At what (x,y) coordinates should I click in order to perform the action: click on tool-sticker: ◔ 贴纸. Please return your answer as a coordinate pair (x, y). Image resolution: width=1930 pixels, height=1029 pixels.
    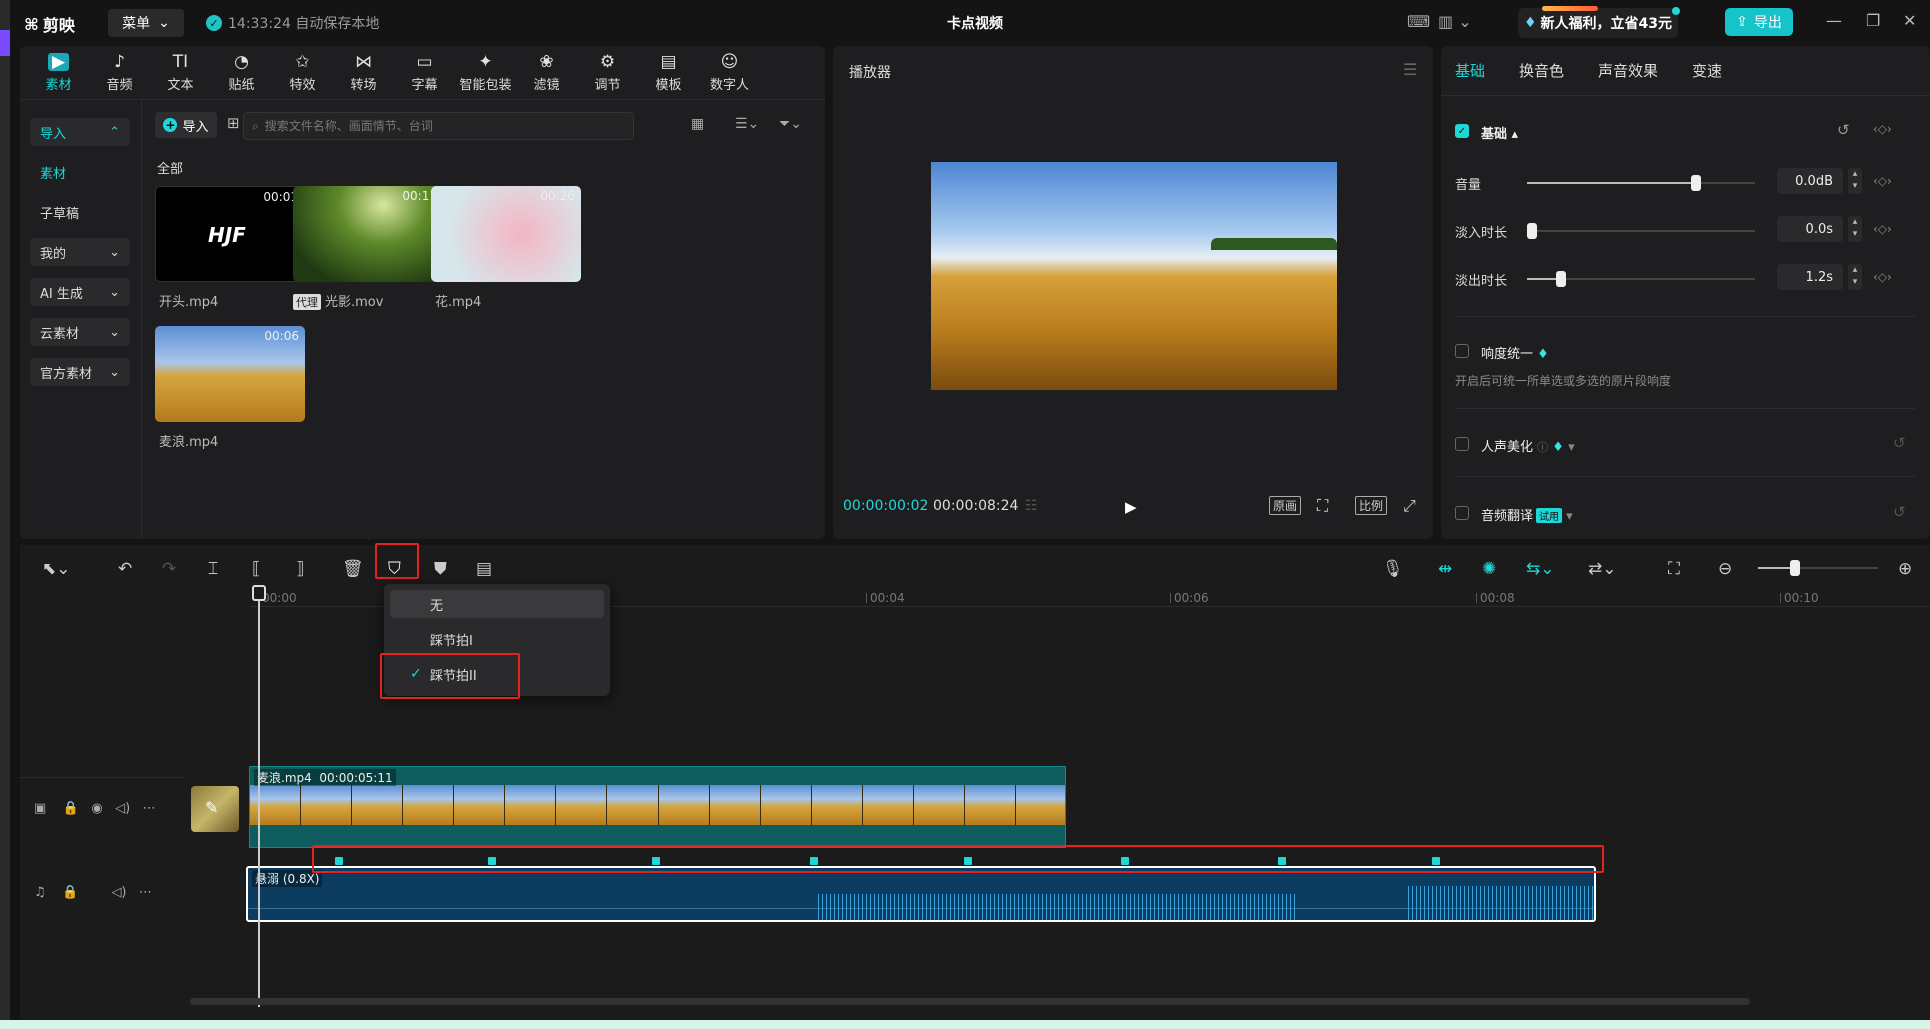
    Looking at the image, I should click on (241, 73).